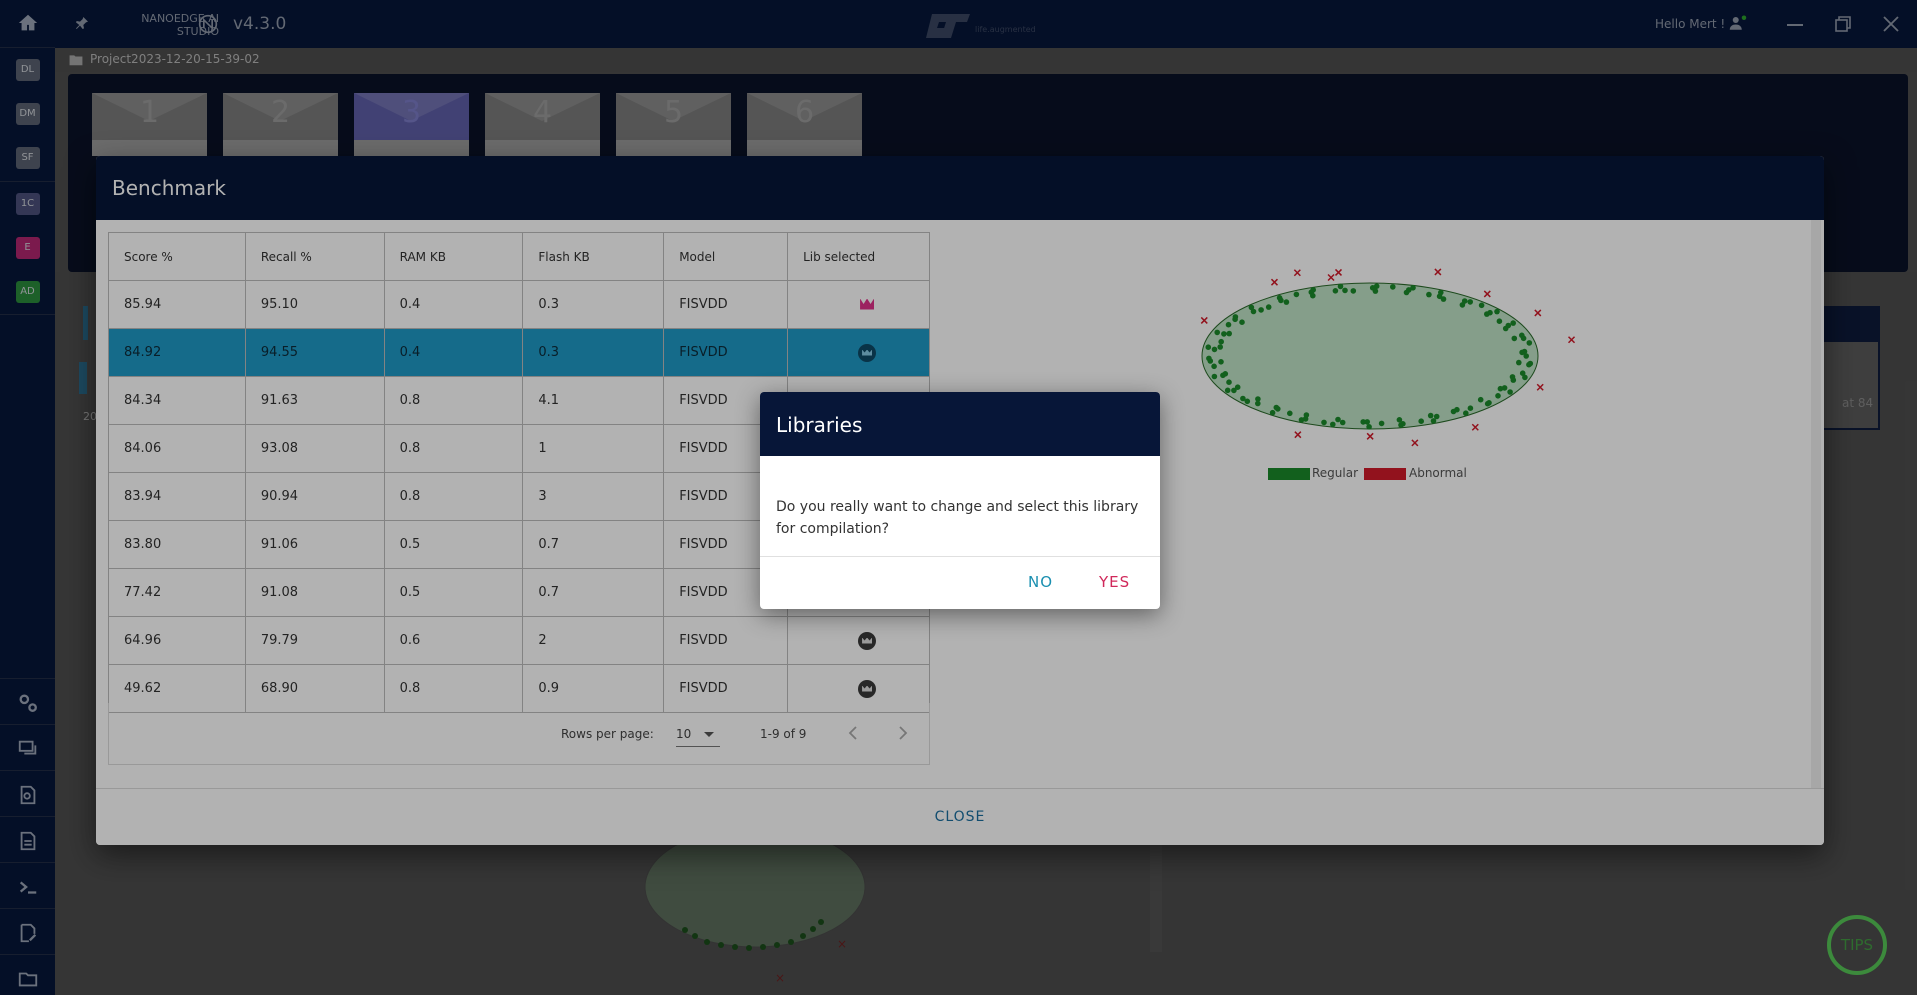 Image resolution: width=1917 pixels, height=995 pixels. Describe the element at coordinates (819, 425) in the screenshot. I see `libraries-dialog-title: Libraries` at that location.